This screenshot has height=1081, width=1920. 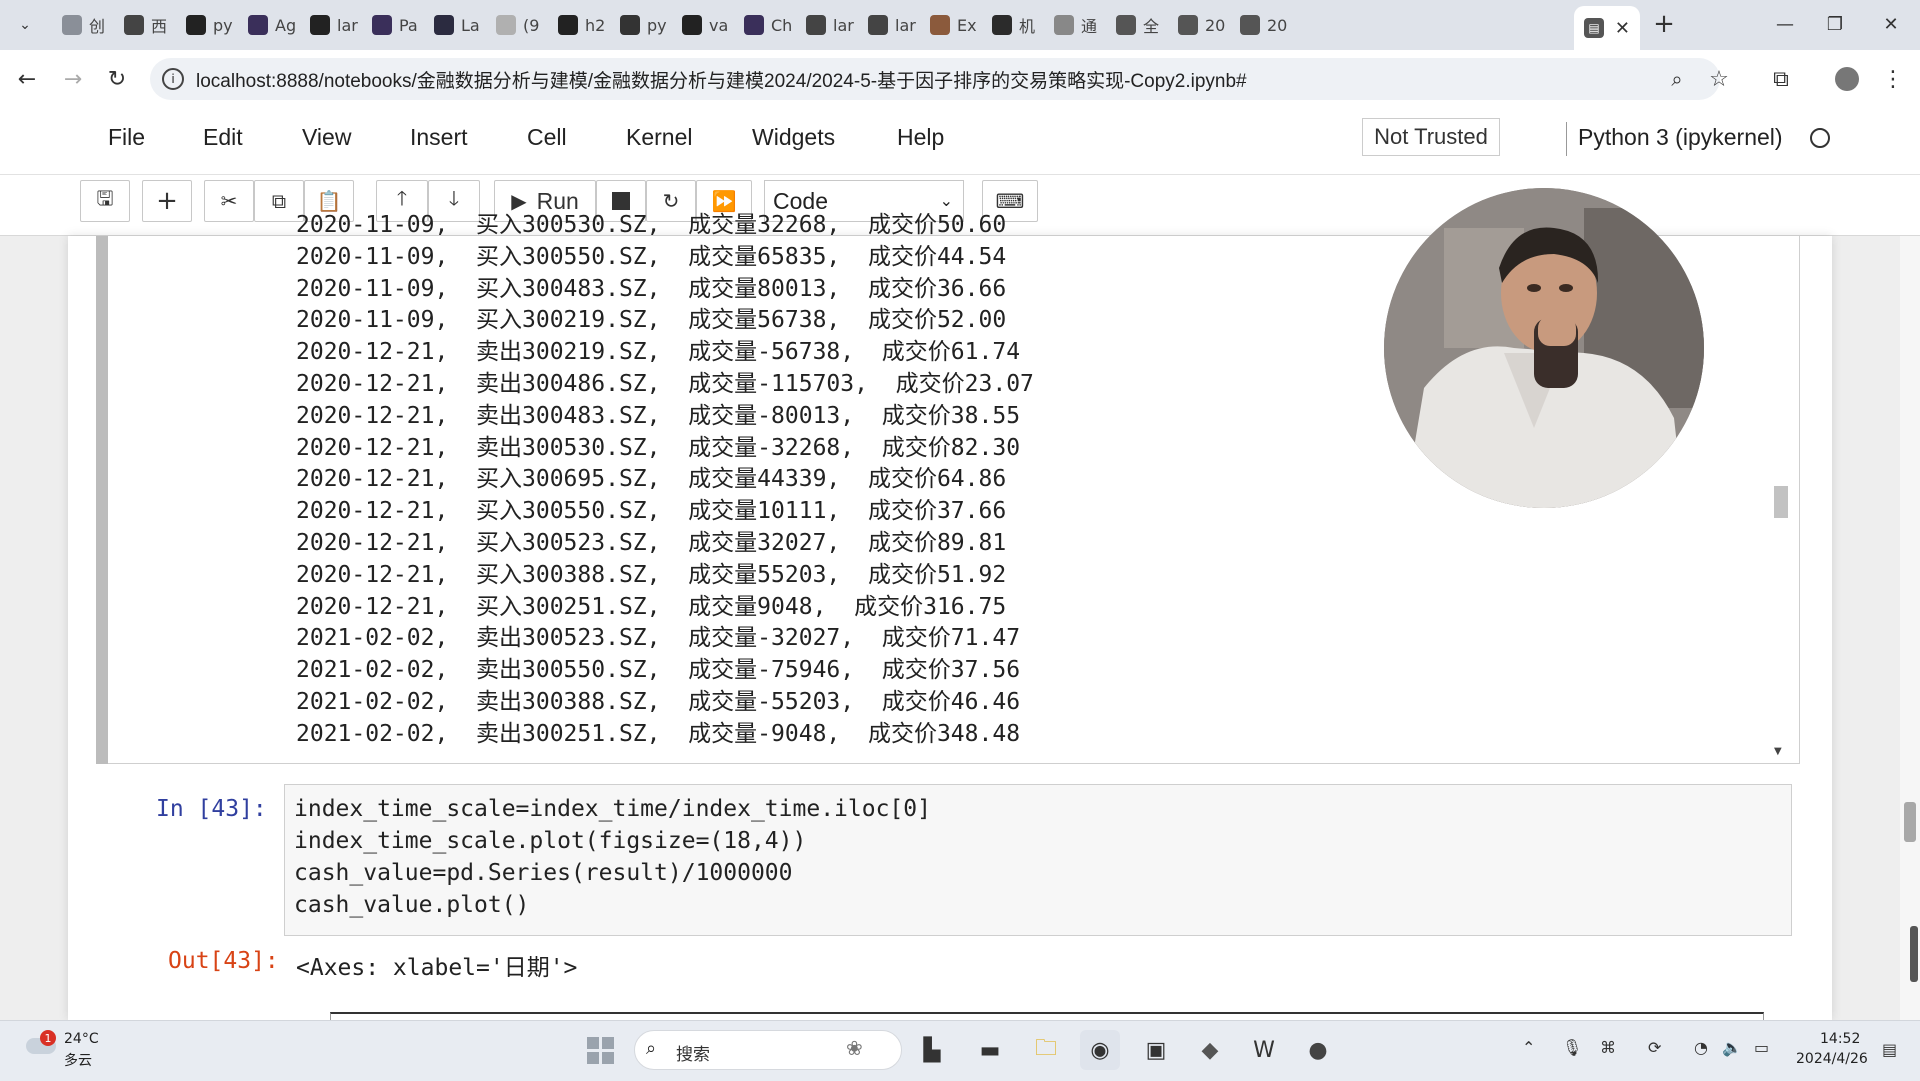 I want to click on browser-tab: h2, so click(x=577, y=25).